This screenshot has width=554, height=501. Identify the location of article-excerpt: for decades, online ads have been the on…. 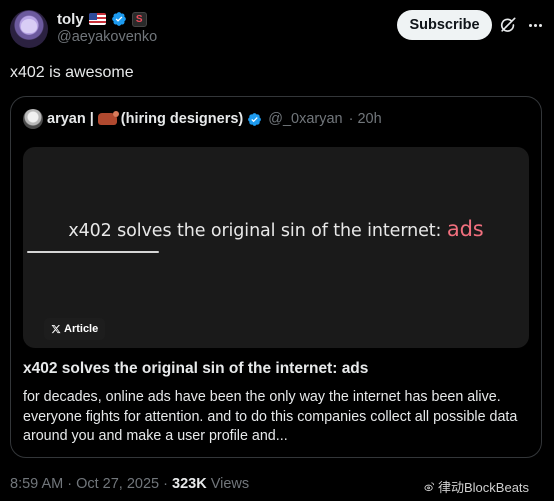
(270, 416).